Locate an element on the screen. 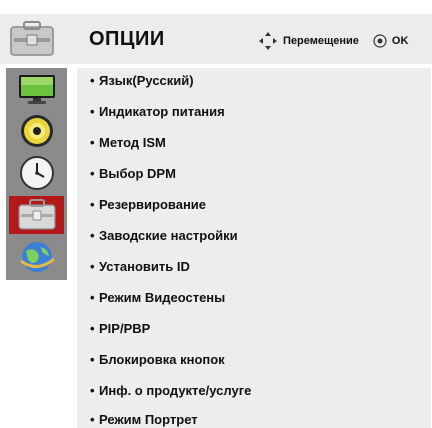  speaker-icon is located at coordinates (36, 131).